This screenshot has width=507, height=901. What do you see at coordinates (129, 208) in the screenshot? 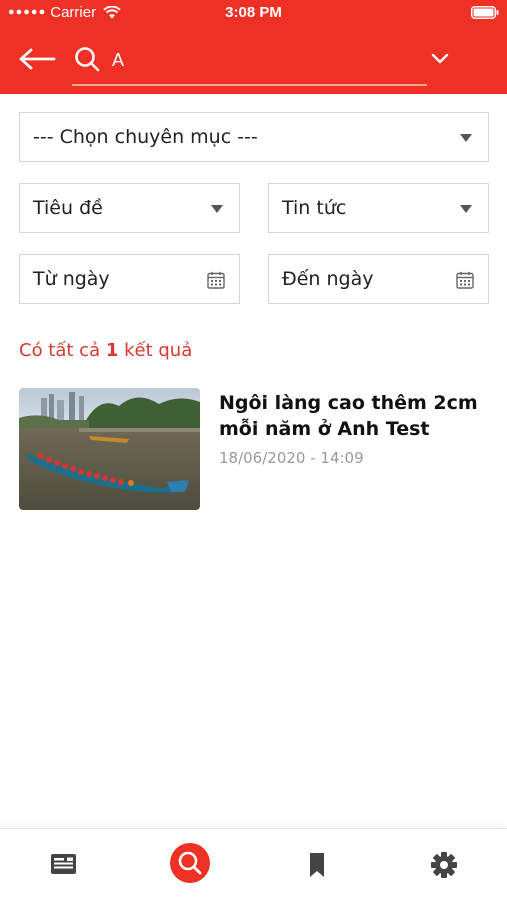
I see `search-field-select: Tiêu đề` at bounding box center [129, 208].